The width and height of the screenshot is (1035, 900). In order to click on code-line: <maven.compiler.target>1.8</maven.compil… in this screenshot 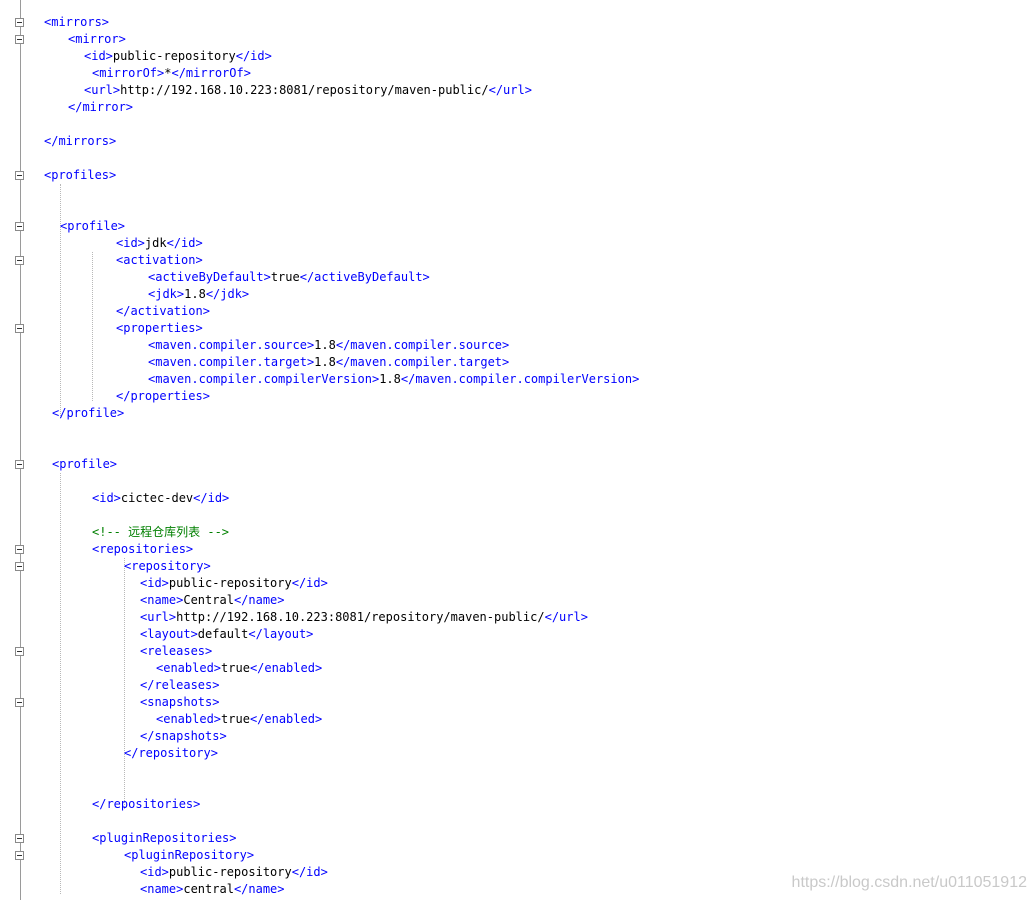, I will do `click(328, 362)`.